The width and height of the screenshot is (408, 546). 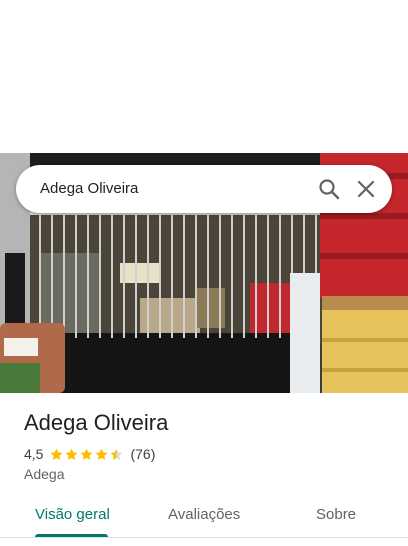 I want to click on rating-row: 4,5 (76), so click(x=89, y=454).